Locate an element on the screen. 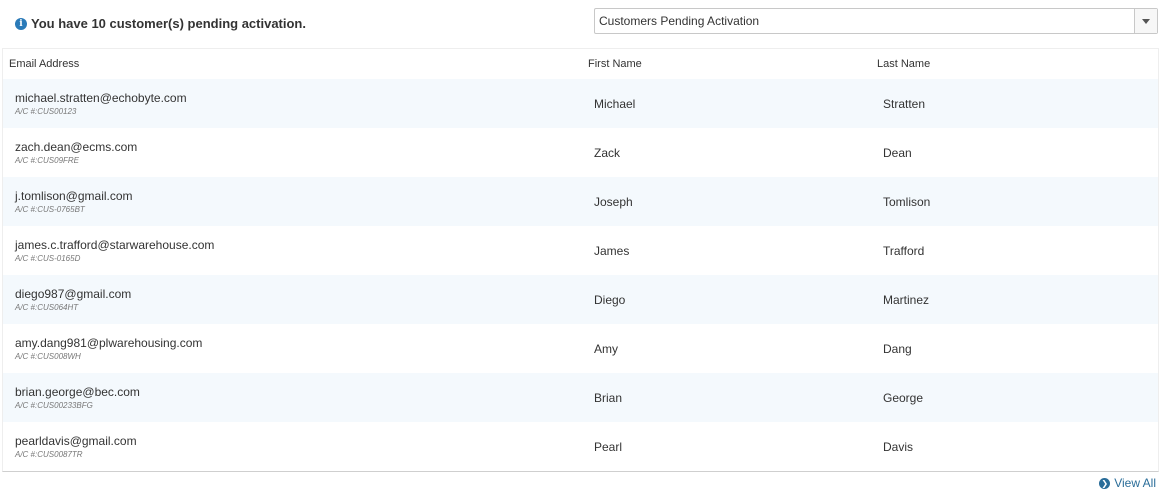 This screenshot has height=496, width=1165. email-address: pearldavis@gmail.com is located at coordinates (76, 440).